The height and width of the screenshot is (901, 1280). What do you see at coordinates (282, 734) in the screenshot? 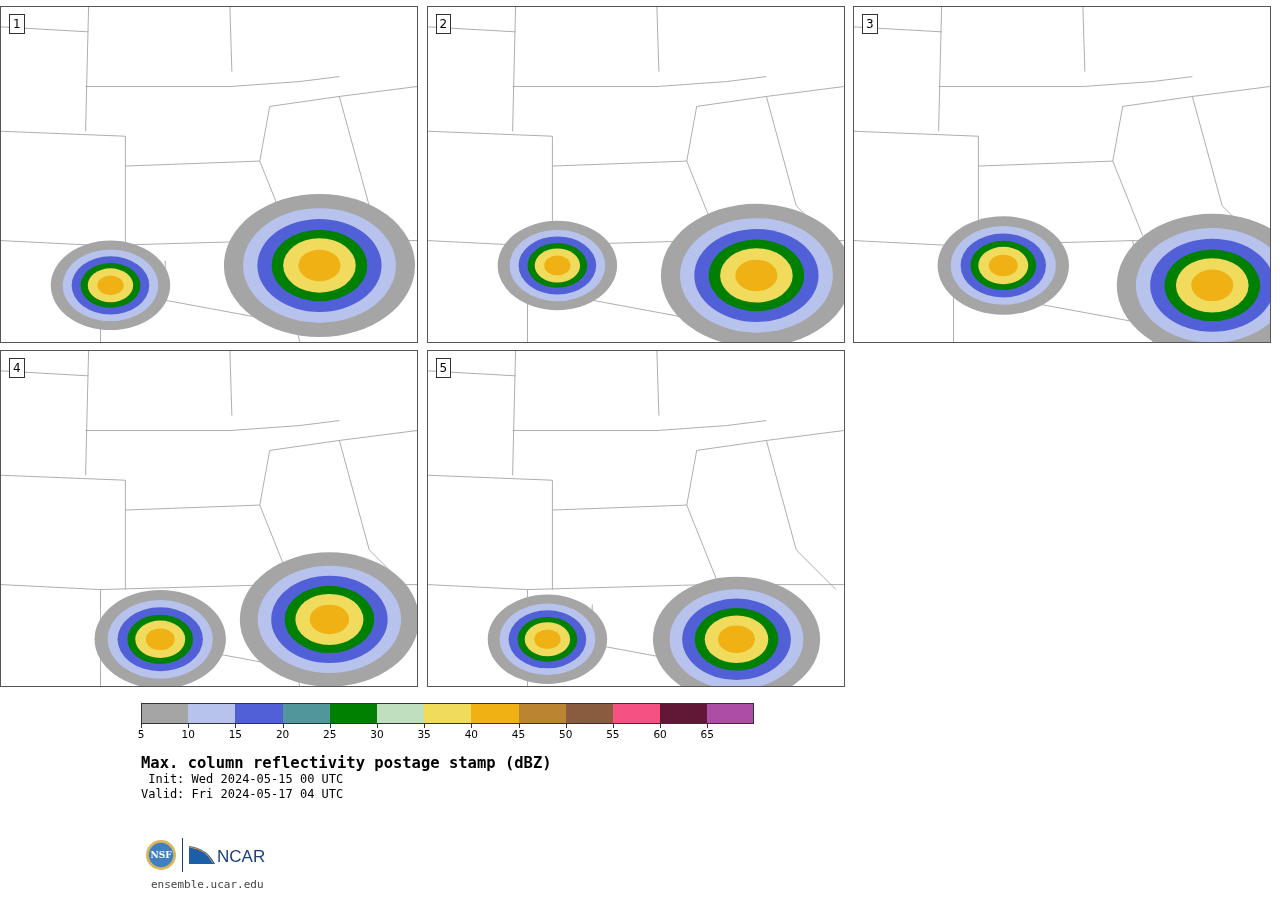
I see `scale-label: 20` at bounding box center [282, 734].